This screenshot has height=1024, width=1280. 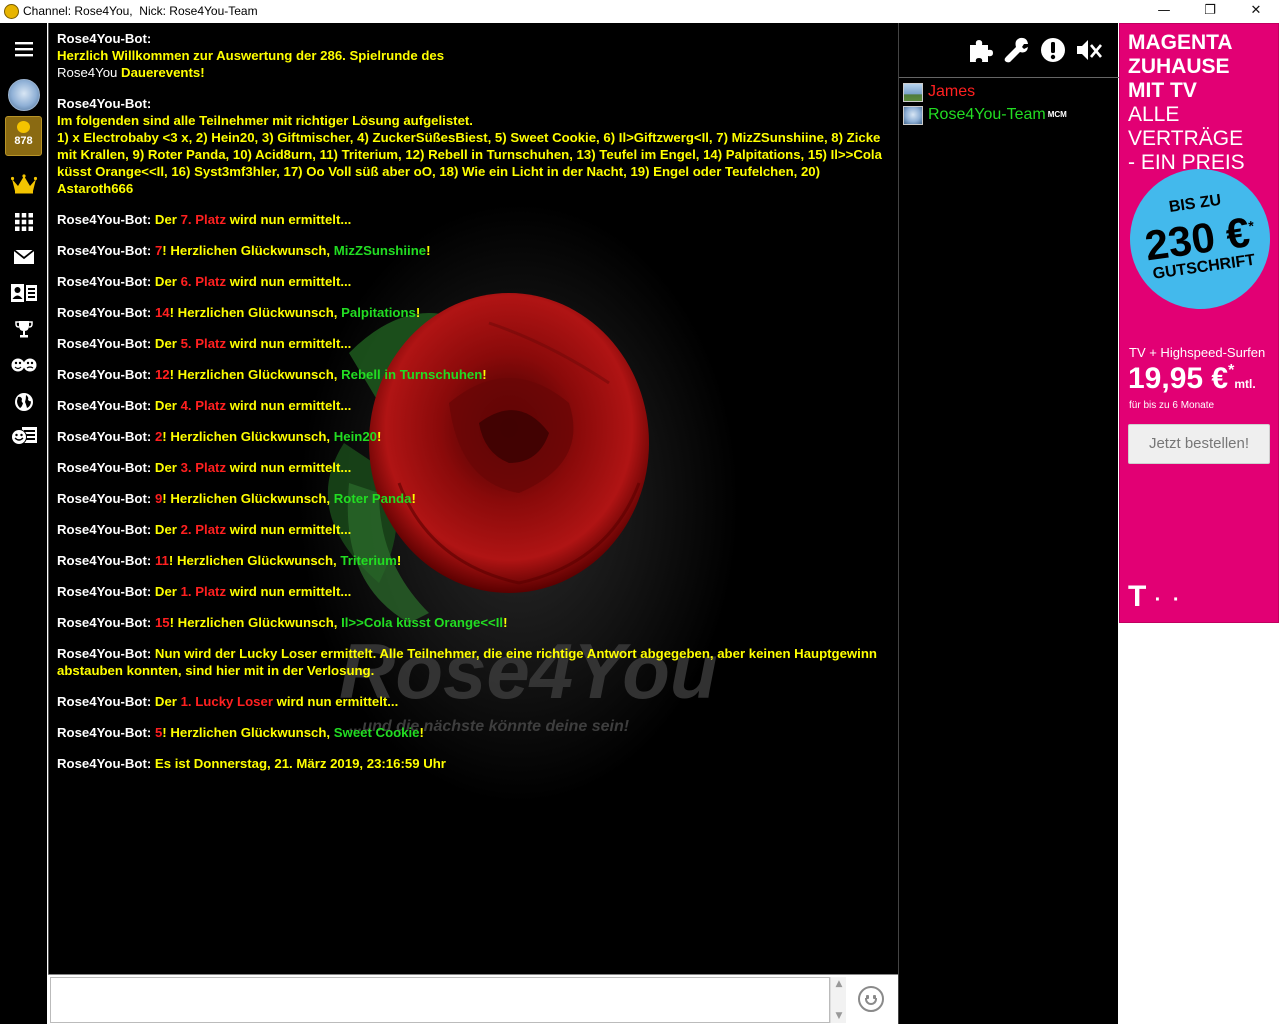 What do you see at coordinates (23, 402) in the screenshot?
I see `globe-icon` at bounding box center [23, 402].